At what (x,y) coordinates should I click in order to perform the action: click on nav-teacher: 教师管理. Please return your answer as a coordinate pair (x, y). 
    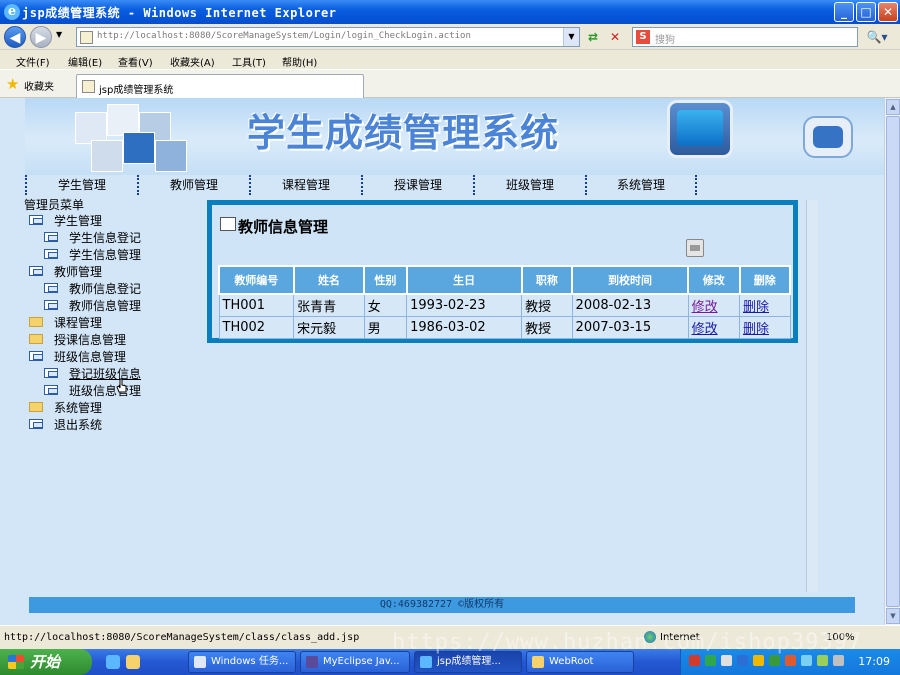
    Looking at the image, I should click on (193, 185).